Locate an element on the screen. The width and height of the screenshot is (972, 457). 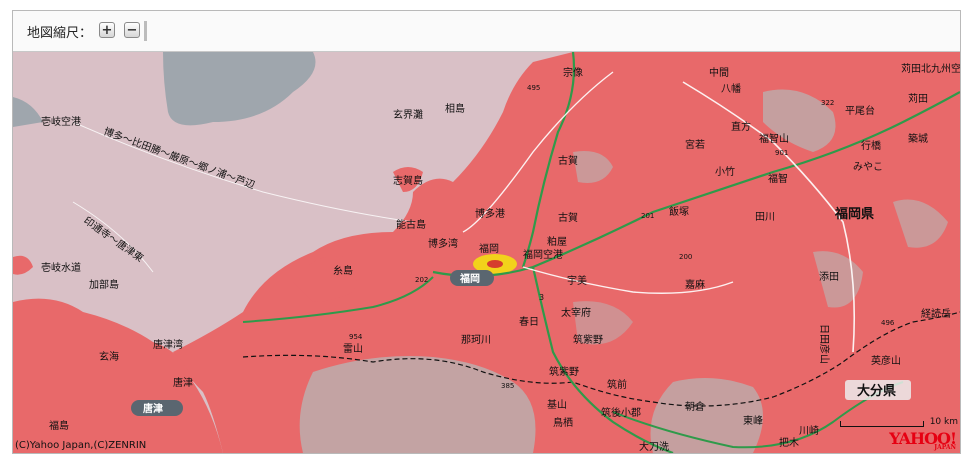
map-label-fukuchiyama: 福智山 is located at coordinates (774, 138).